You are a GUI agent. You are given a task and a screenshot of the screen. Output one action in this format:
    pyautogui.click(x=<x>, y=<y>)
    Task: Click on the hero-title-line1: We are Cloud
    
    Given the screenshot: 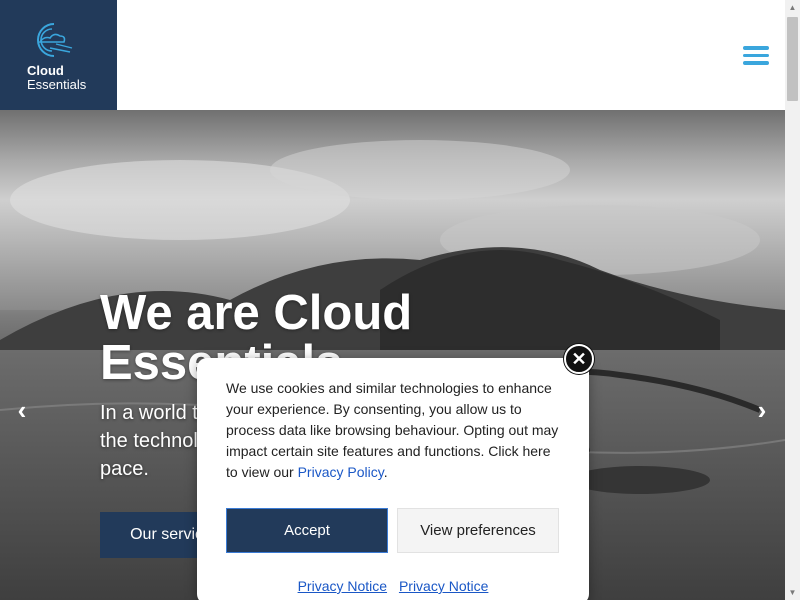 What is the action you would take?
    pyautogui.click(x=256, y=313)
    